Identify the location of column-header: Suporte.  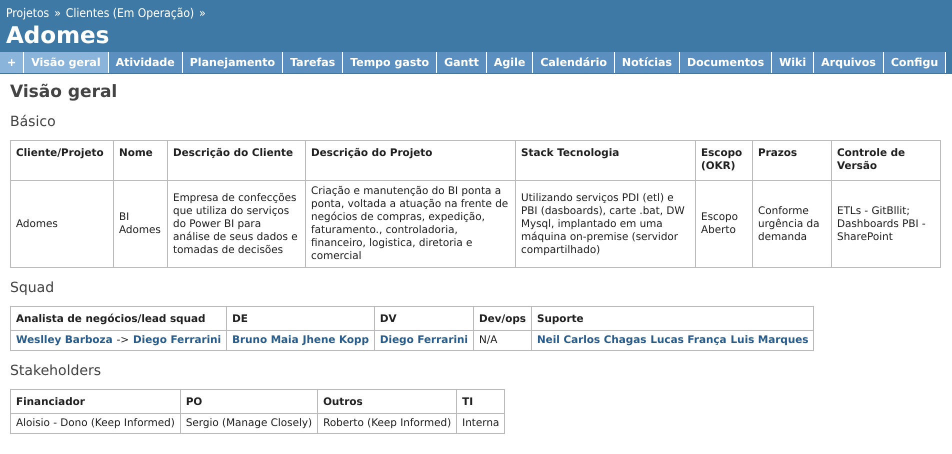
(672, 318).